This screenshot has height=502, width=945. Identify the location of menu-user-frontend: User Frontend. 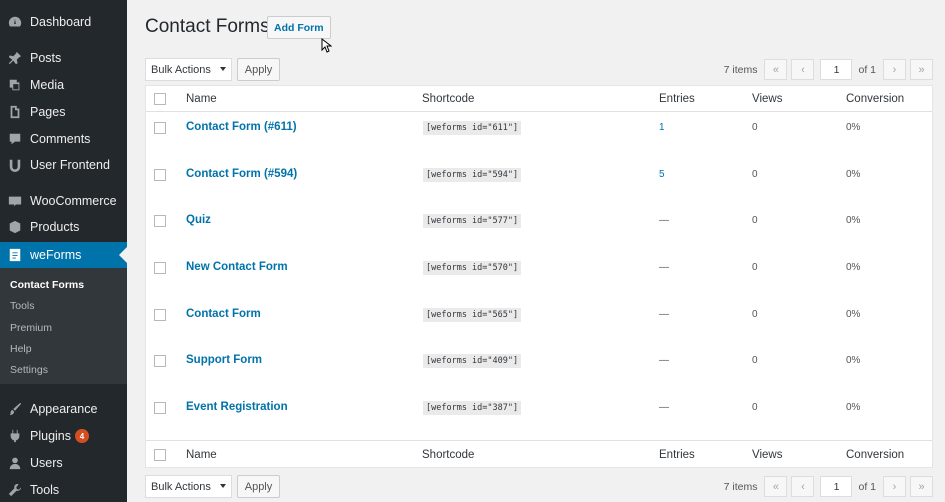
(63, 165).